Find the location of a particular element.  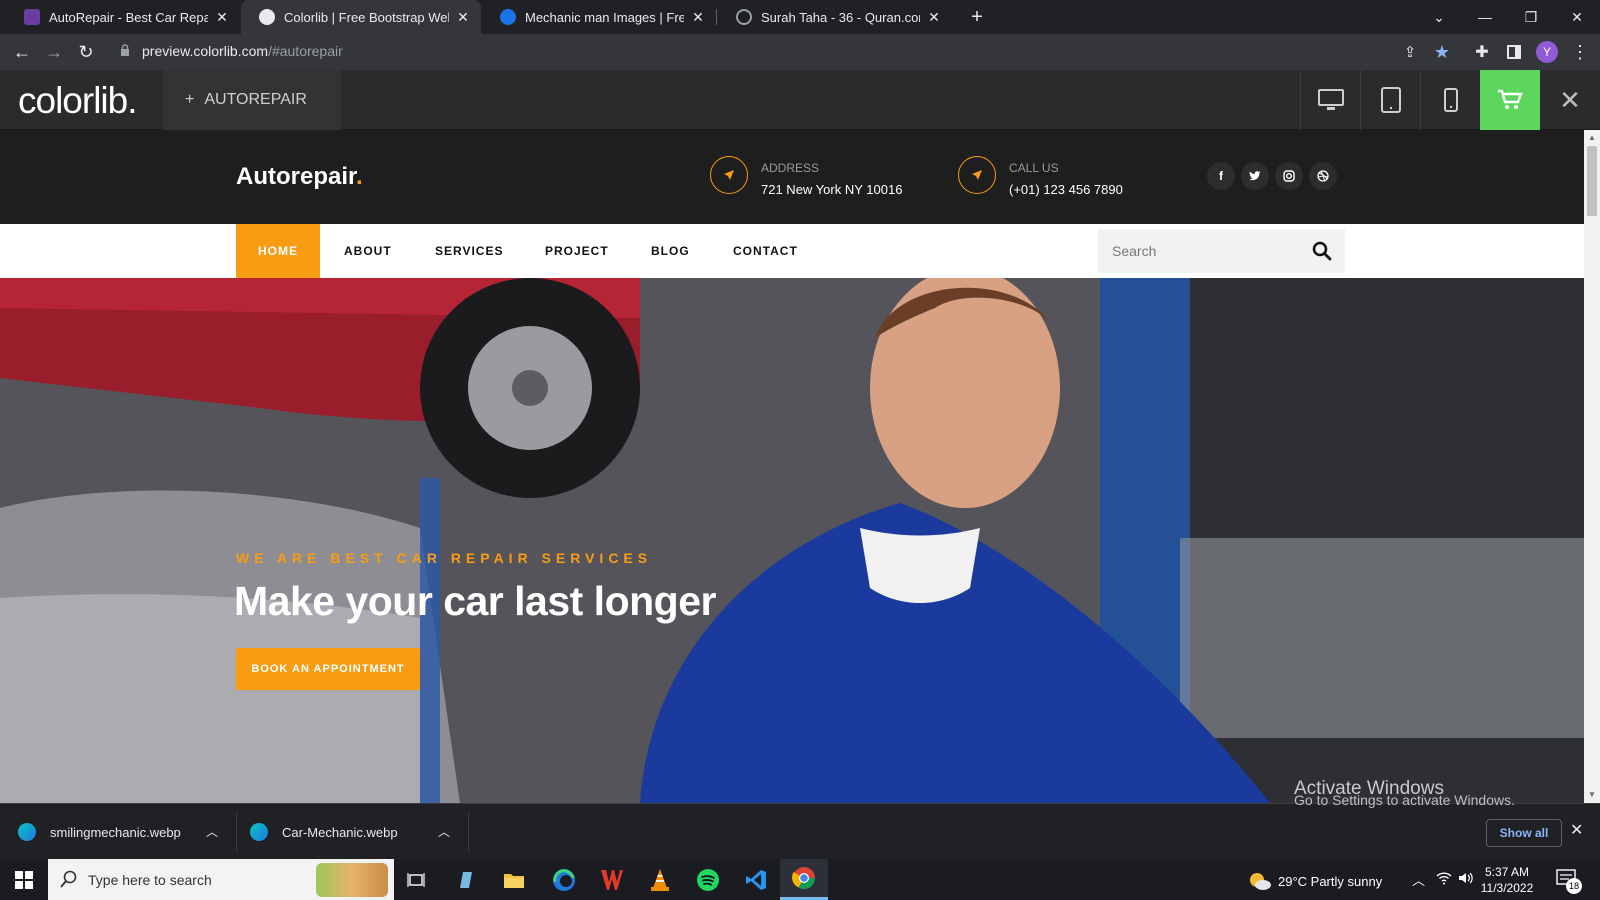

vscode-icon is located at coordinates (756, 879).